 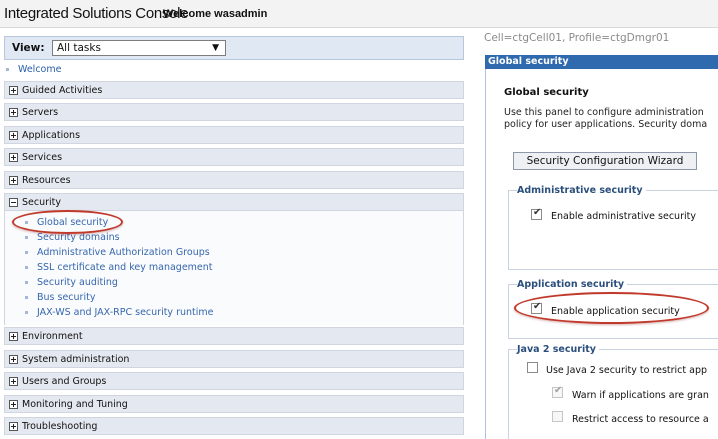 I want to click on nav-category-environment: Environment, so click(x=234, y=336).